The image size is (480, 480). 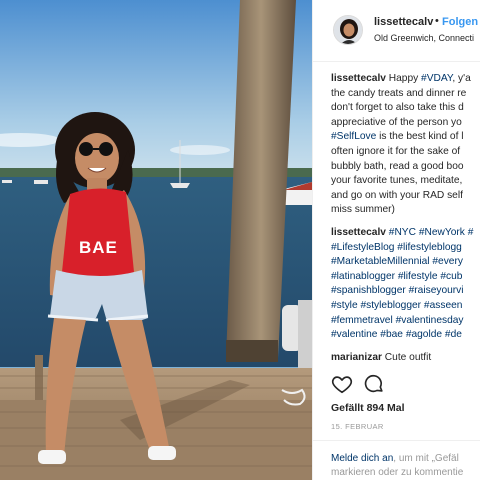 What do you see at coordinates (405, 210) in the screenshot?
I see `caption-line: miss summer)` at bounding box center [405, 210].